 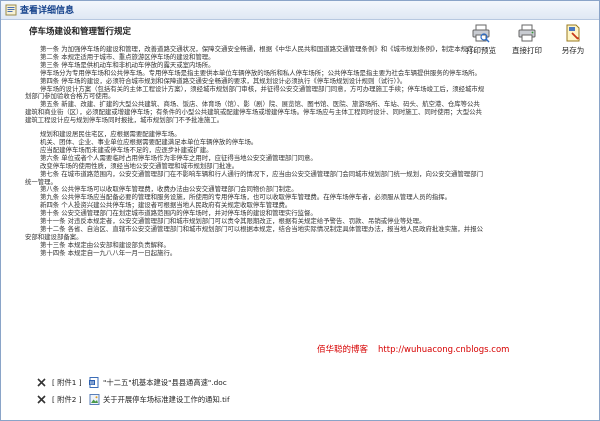 What do you see at coordinates (237, 384) in the screenshot?
I see `attachment-row: [ 附件1 ] W "十二五"机基本建设"县县通高速".doc` at bounding box center [237, 384].